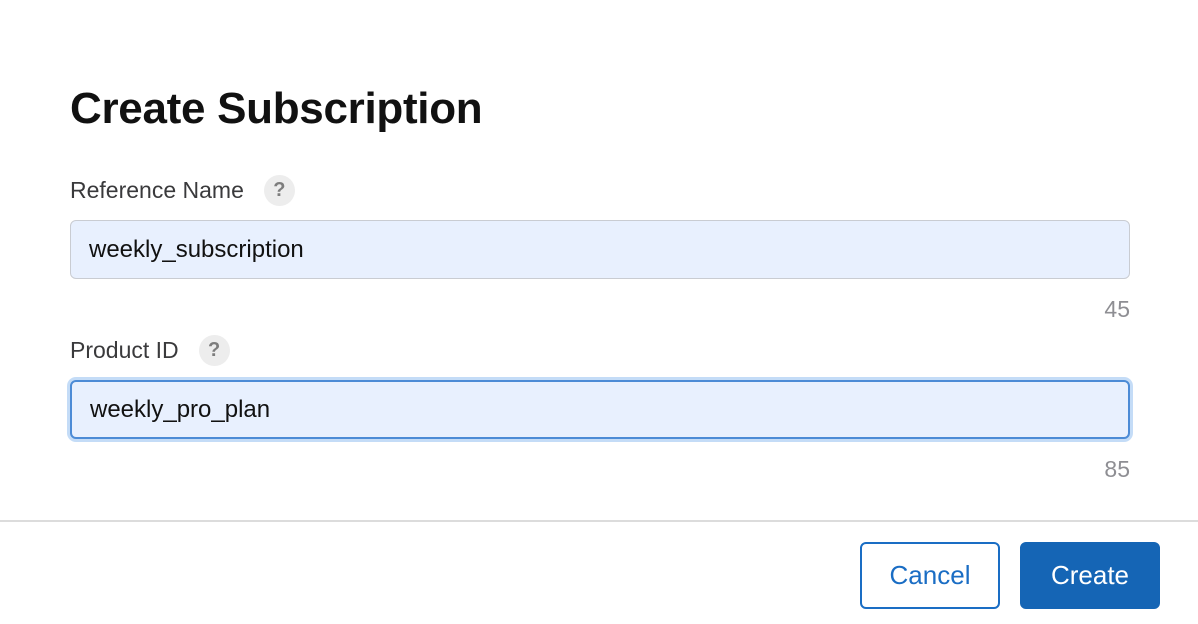 This screenshot has height=624, width=1198. I want to click on footer-divider, so click(599, 521).